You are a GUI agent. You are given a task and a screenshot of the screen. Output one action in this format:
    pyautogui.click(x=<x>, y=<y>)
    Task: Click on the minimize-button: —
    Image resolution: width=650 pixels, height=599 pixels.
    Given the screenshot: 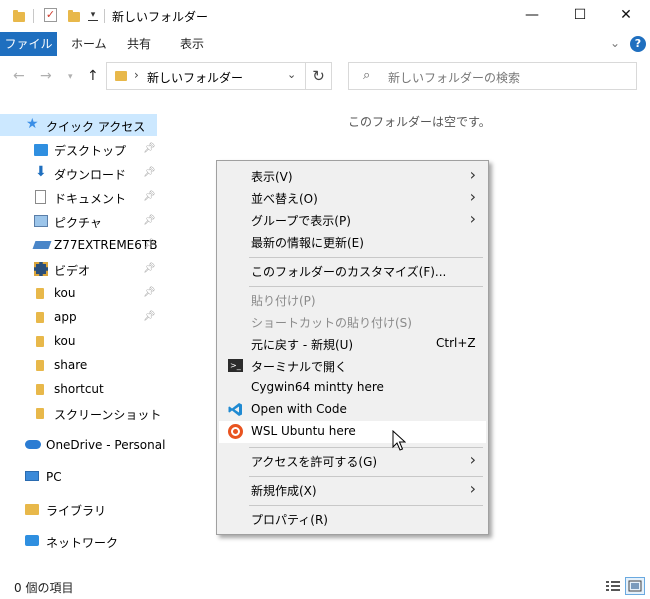 What is the action you would take?
    pyautogui.click(x=532, y=15)
    